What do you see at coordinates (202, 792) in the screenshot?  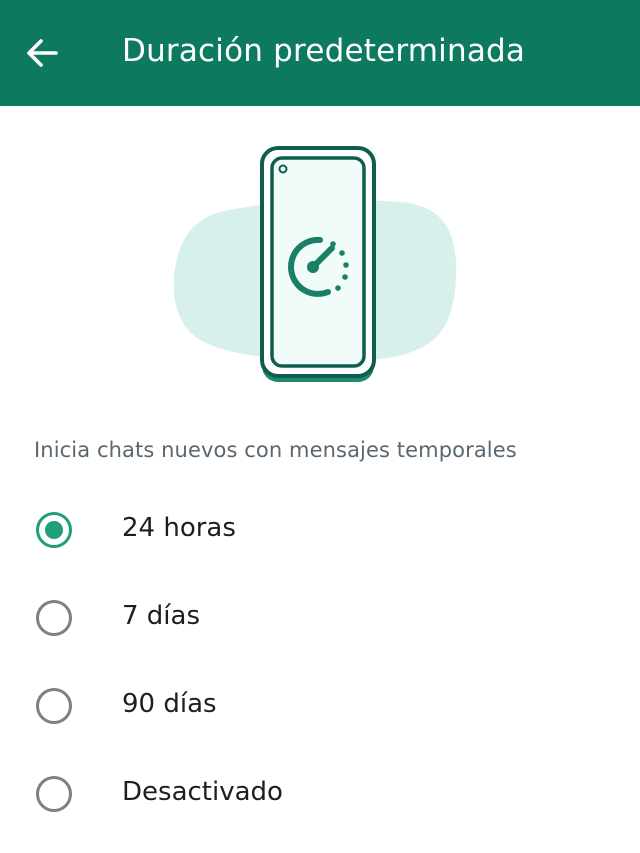 I see `option-label: Desactivado` at bounding box center [202, 792].